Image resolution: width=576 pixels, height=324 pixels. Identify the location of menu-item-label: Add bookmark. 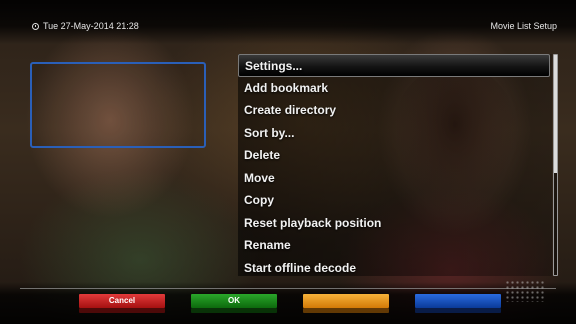
(286, 87).